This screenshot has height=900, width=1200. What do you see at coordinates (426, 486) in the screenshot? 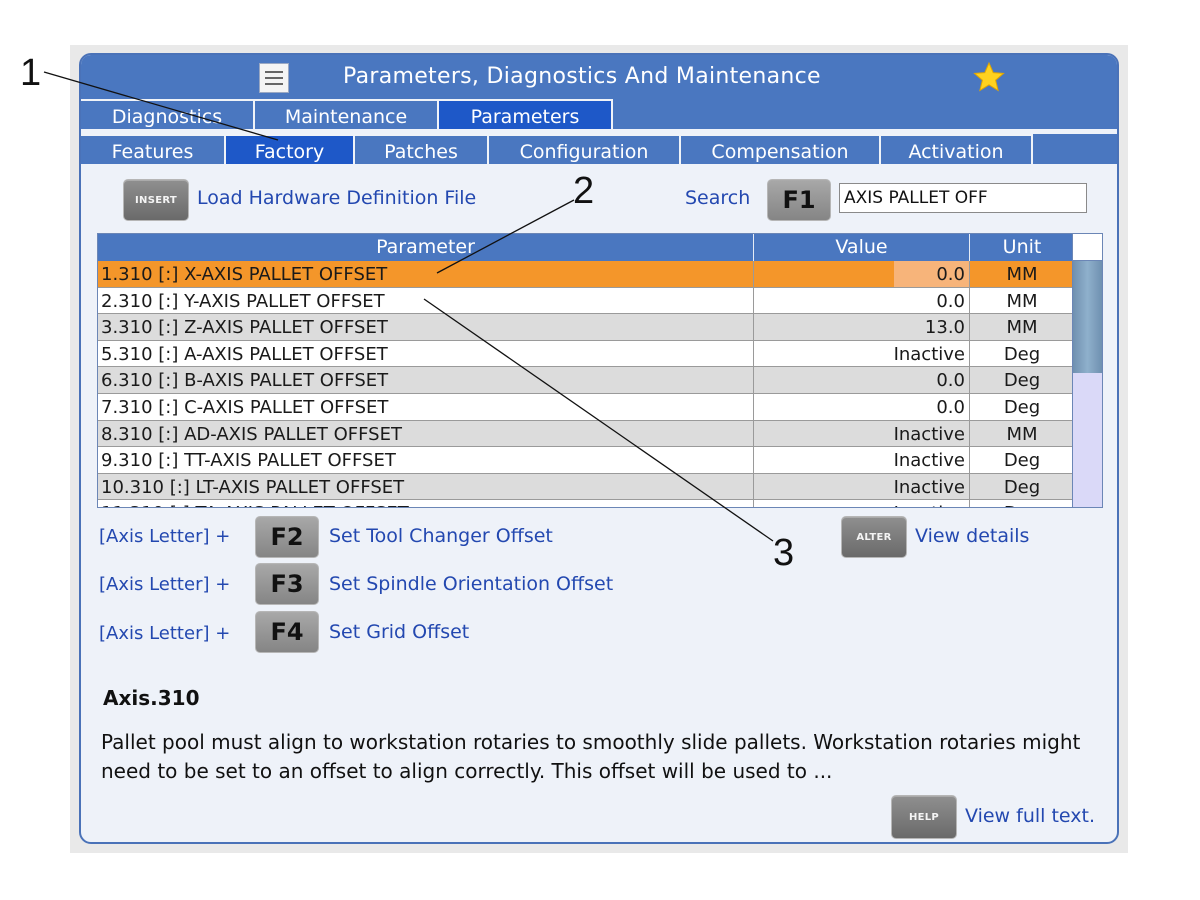
I see `parameter-cell: 10.310 [:] LT-AXIS PALLET OFFSET` at bounding box center [426, 486].